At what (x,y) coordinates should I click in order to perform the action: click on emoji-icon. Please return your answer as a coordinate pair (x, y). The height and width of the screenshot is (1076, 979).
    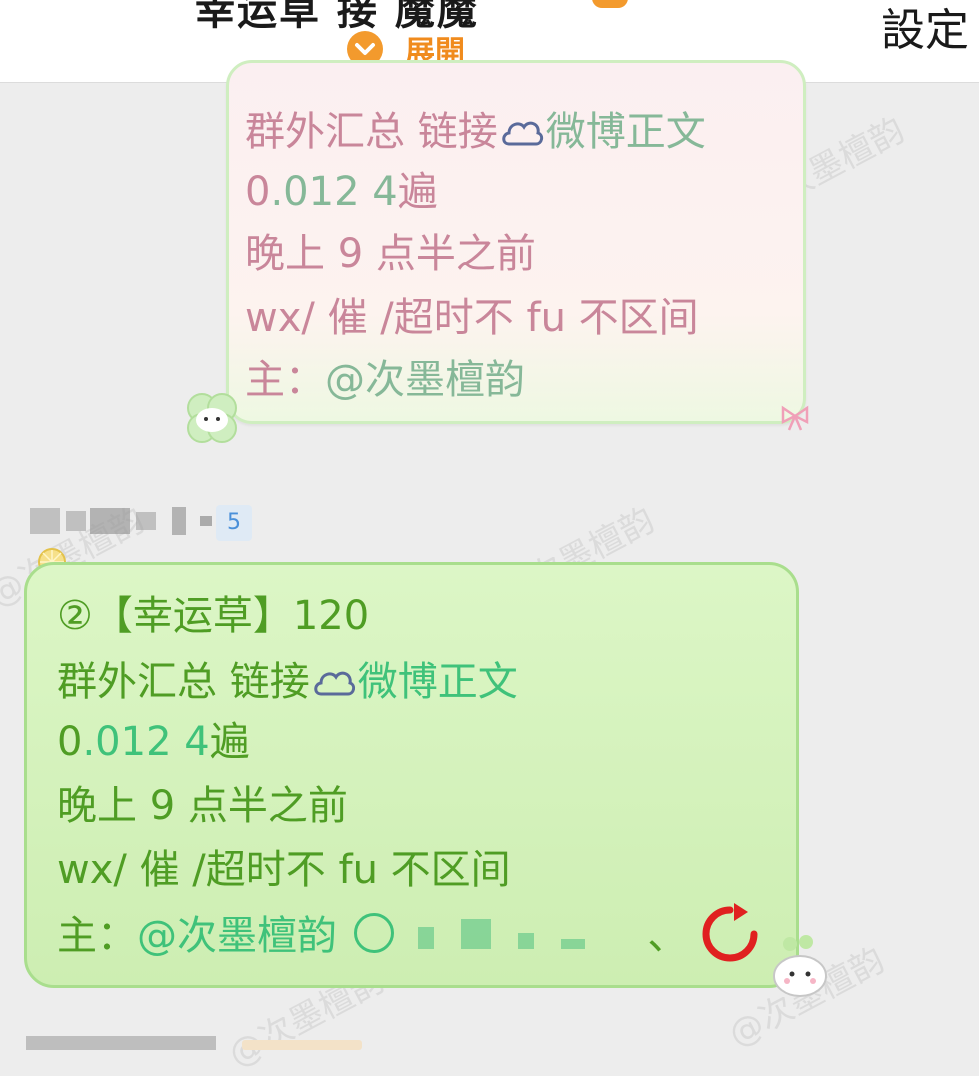
    Looking at the image, I should click on (373, 933).